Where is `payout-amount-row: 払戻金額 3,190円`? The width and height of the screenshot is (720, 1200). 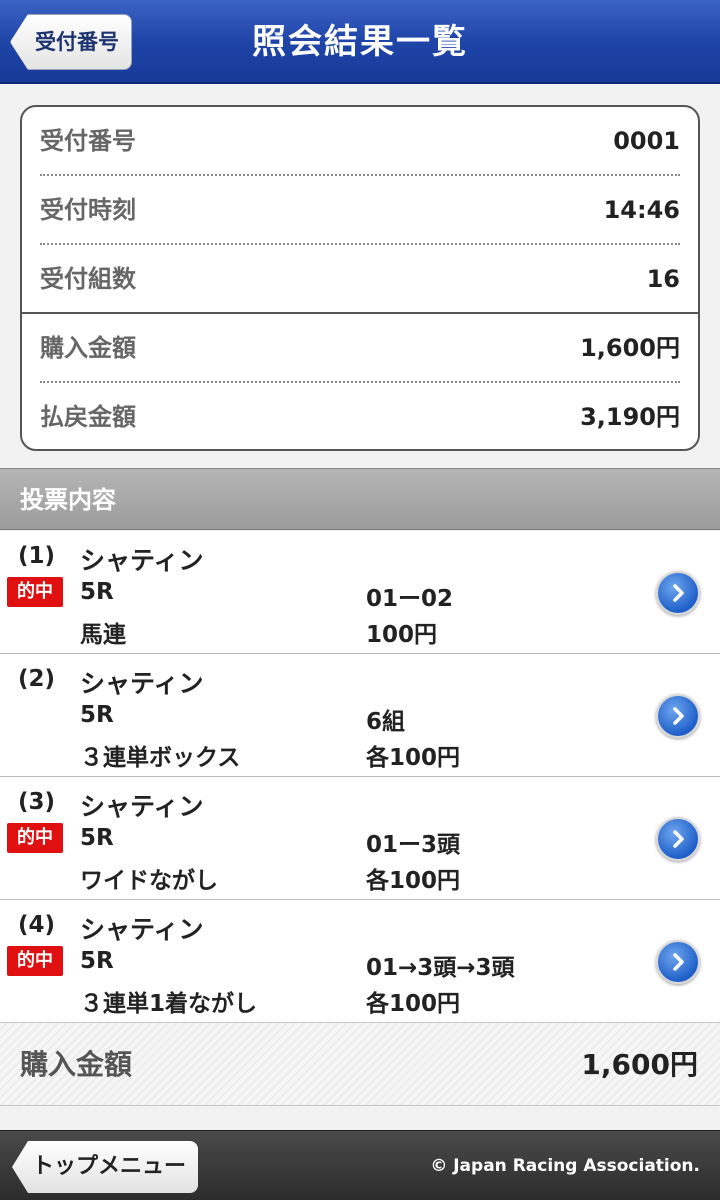
payout-amount-row: 払戻金額 3,190円 is located at coordinates (360, 416).